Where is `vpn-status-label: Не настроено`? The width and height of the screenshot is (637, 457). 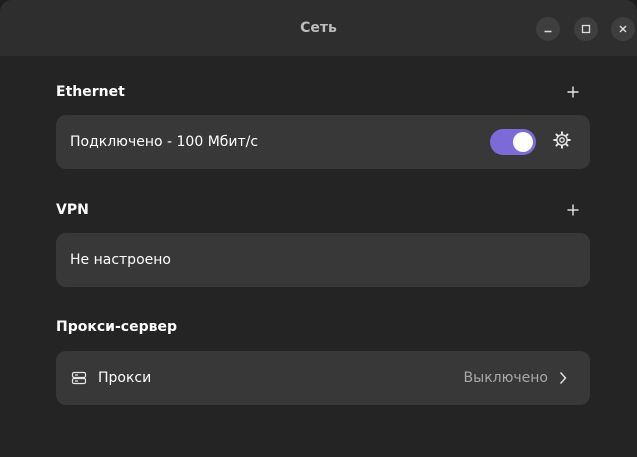
vpn-status-label: Не настроено is located at coordinates (120, 260).